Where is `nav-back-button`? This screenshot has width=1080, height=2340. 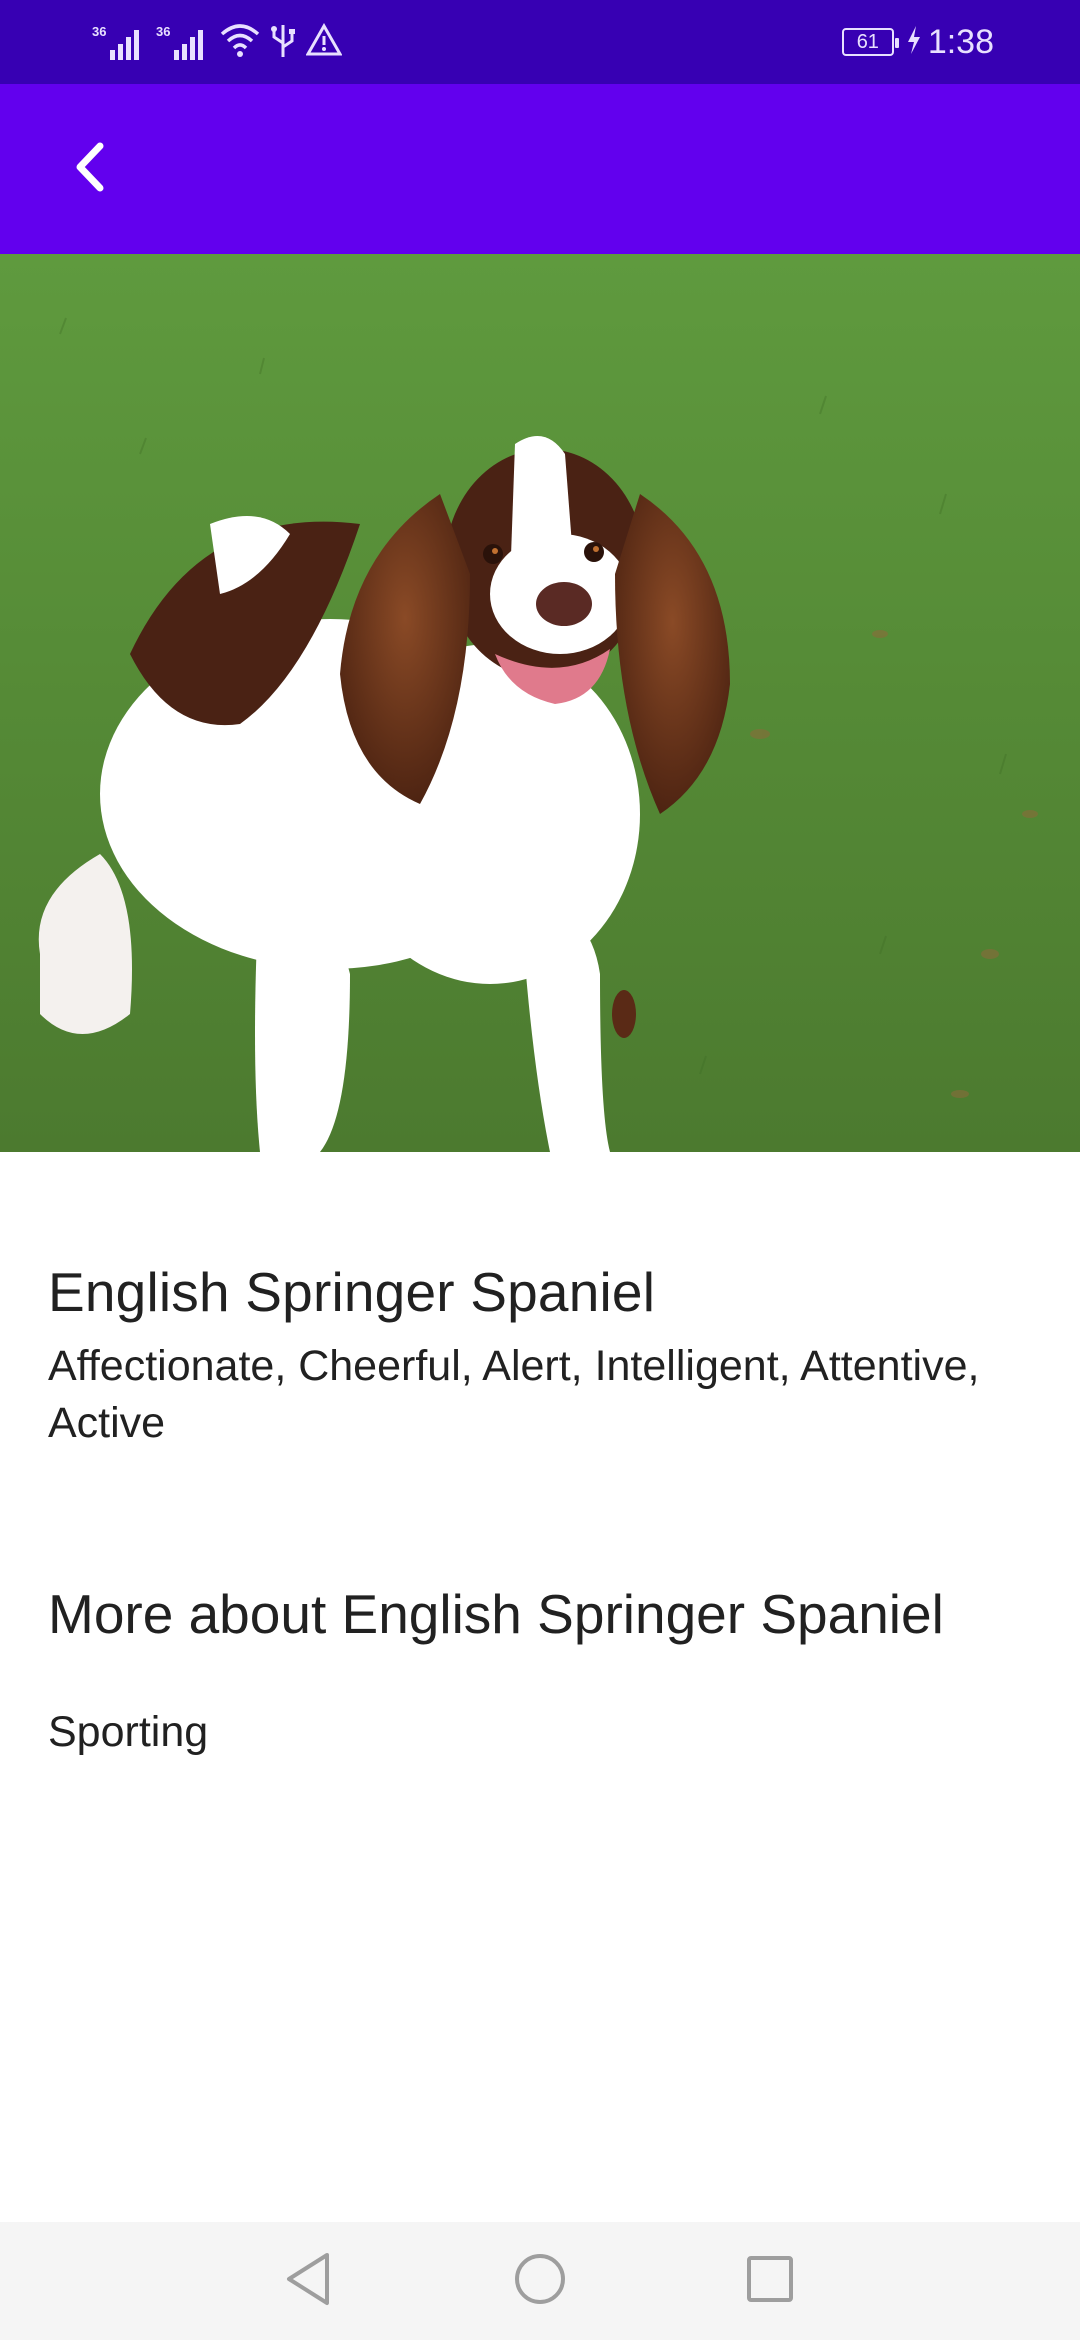
nav-back-button is located at coordinates (308, 2281).